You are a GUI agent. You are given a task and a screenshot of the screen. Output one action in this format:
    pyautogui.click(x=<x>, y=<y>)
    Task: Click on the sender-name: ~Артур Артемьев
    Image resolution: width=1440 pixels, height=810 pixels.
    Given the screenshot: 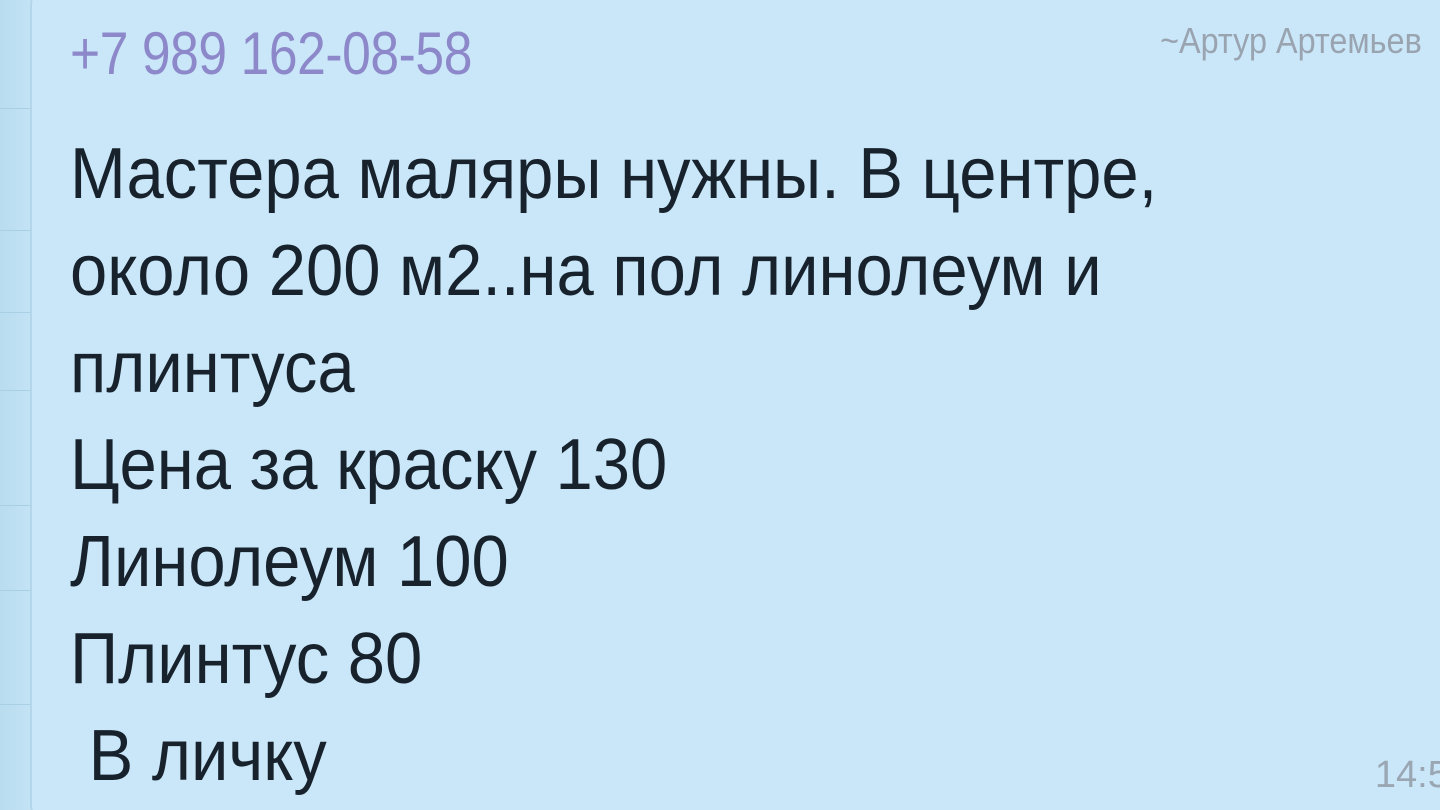 What is the action you would take?
    pyautogui.click(x=1291, y=41)
    